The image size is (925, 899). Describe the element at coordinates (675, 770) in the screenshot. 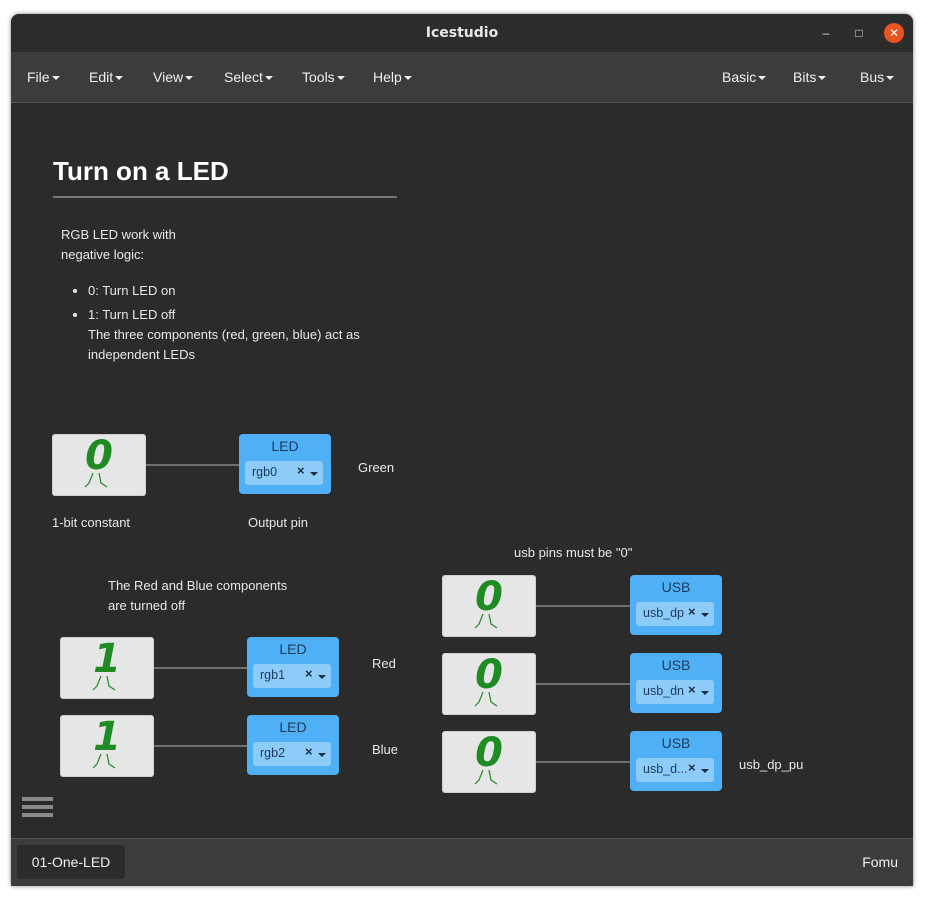

I see `pin-select: usb_d... ×` at that location.